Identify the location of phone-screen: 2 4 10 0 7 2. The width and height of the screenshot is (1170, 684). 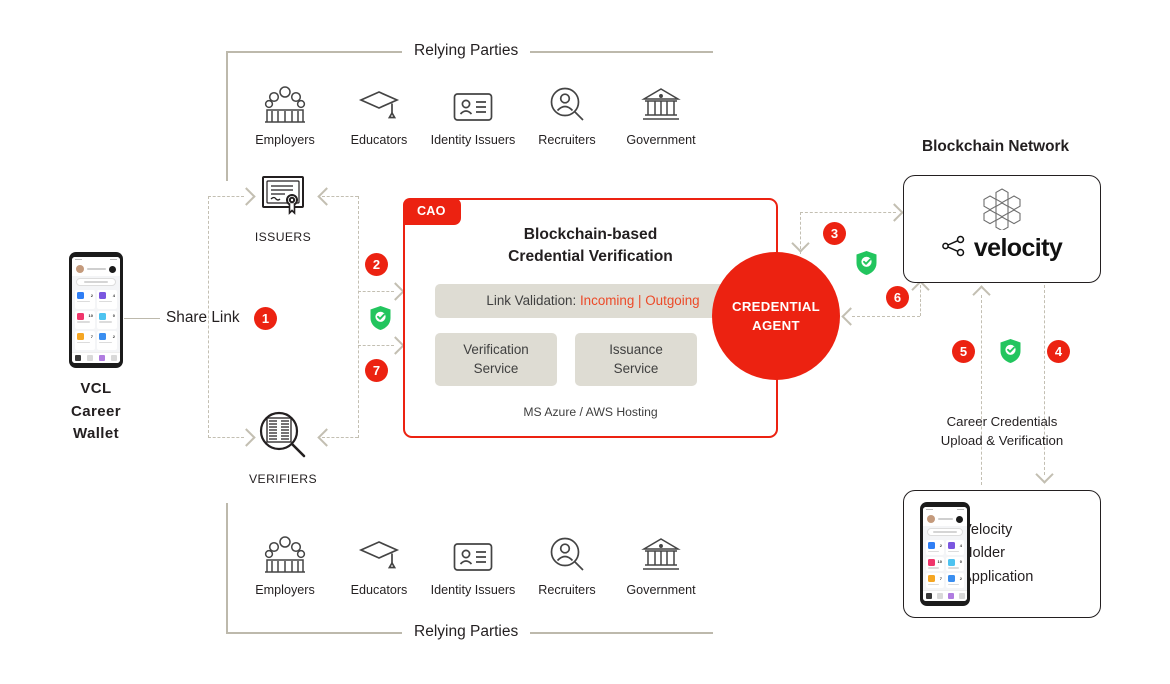
(96, 310).